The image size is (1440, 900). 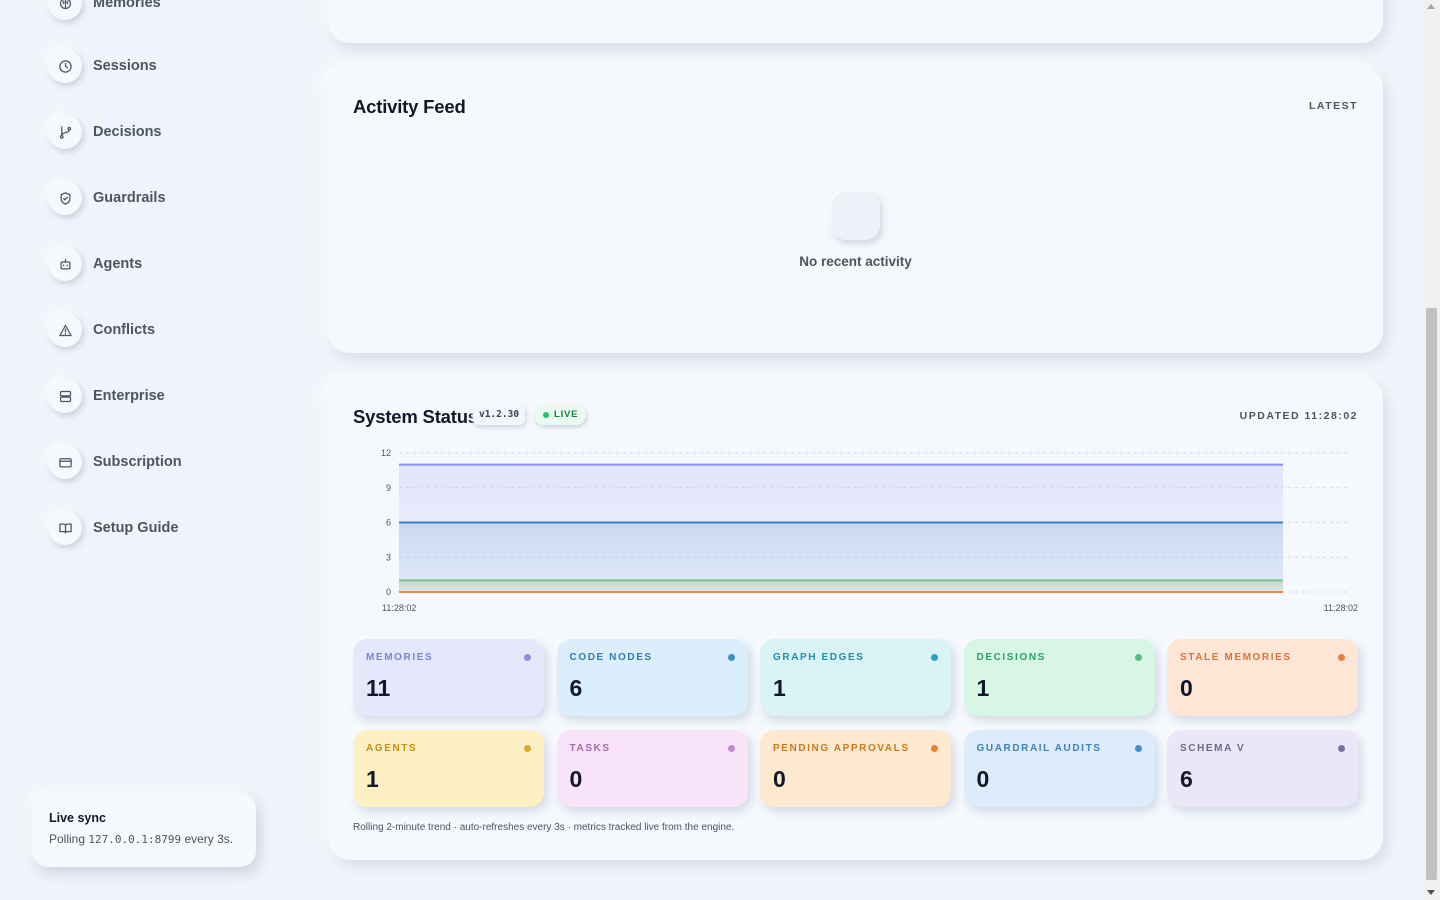 I want to click on live-sync-title: Live sync, so click(x=77, y=818).